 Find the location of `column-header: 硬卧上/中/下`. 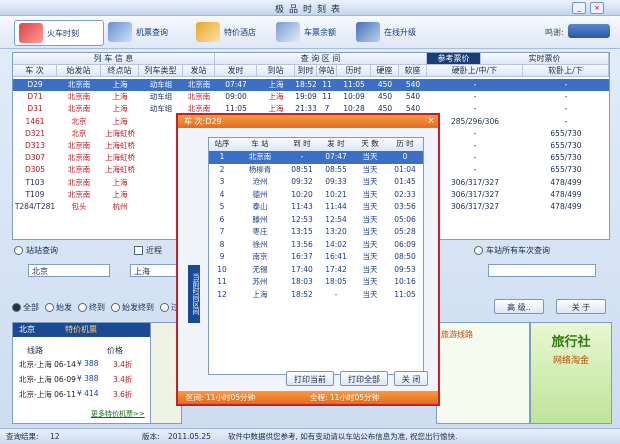

column-header: 硬卧上/中/下 is located at coordinates (475, 71).